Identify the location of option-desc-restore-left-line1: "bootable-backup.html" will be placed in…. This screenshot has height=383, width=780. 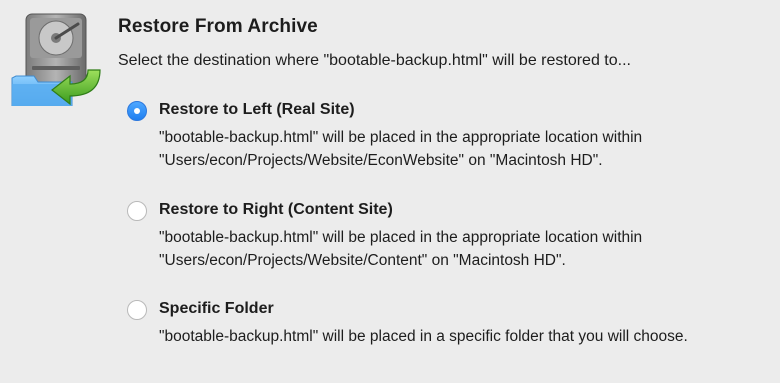
(401, 137).